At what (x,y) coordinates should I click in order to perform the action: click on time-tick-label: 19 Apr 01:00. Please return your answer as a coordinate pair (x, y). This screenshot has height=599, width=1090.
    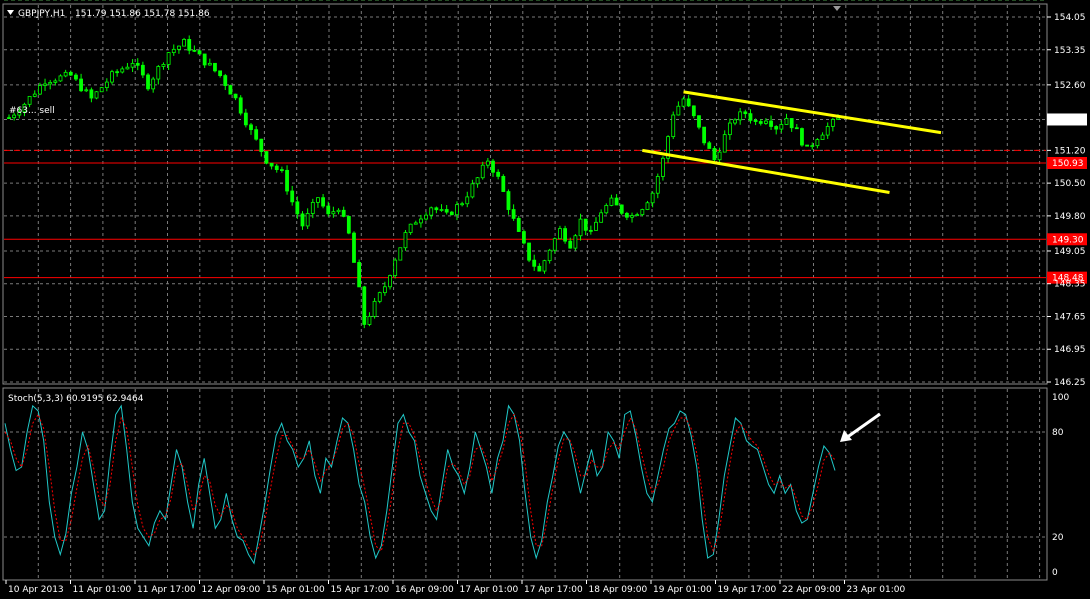
    Looking at the image, I should click on (682, 590).